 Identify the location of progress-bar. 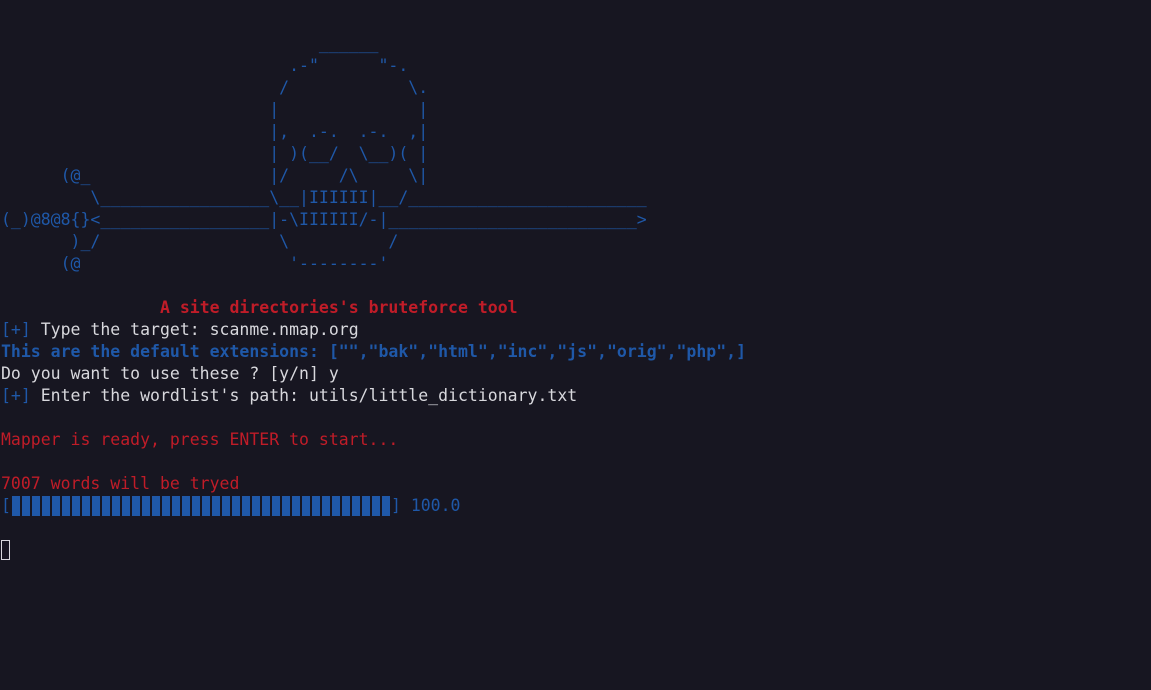
(200, 506).